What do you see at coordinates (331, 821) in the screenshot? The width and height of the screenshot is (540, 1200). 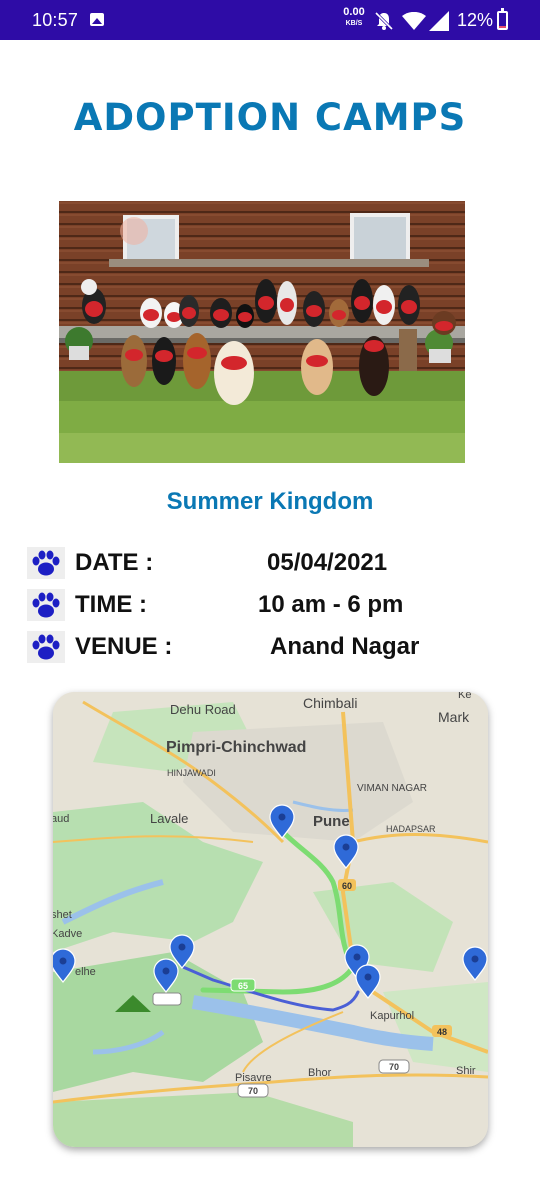 I see `map-label-pune: Pune` at bounding box center [331, 821].